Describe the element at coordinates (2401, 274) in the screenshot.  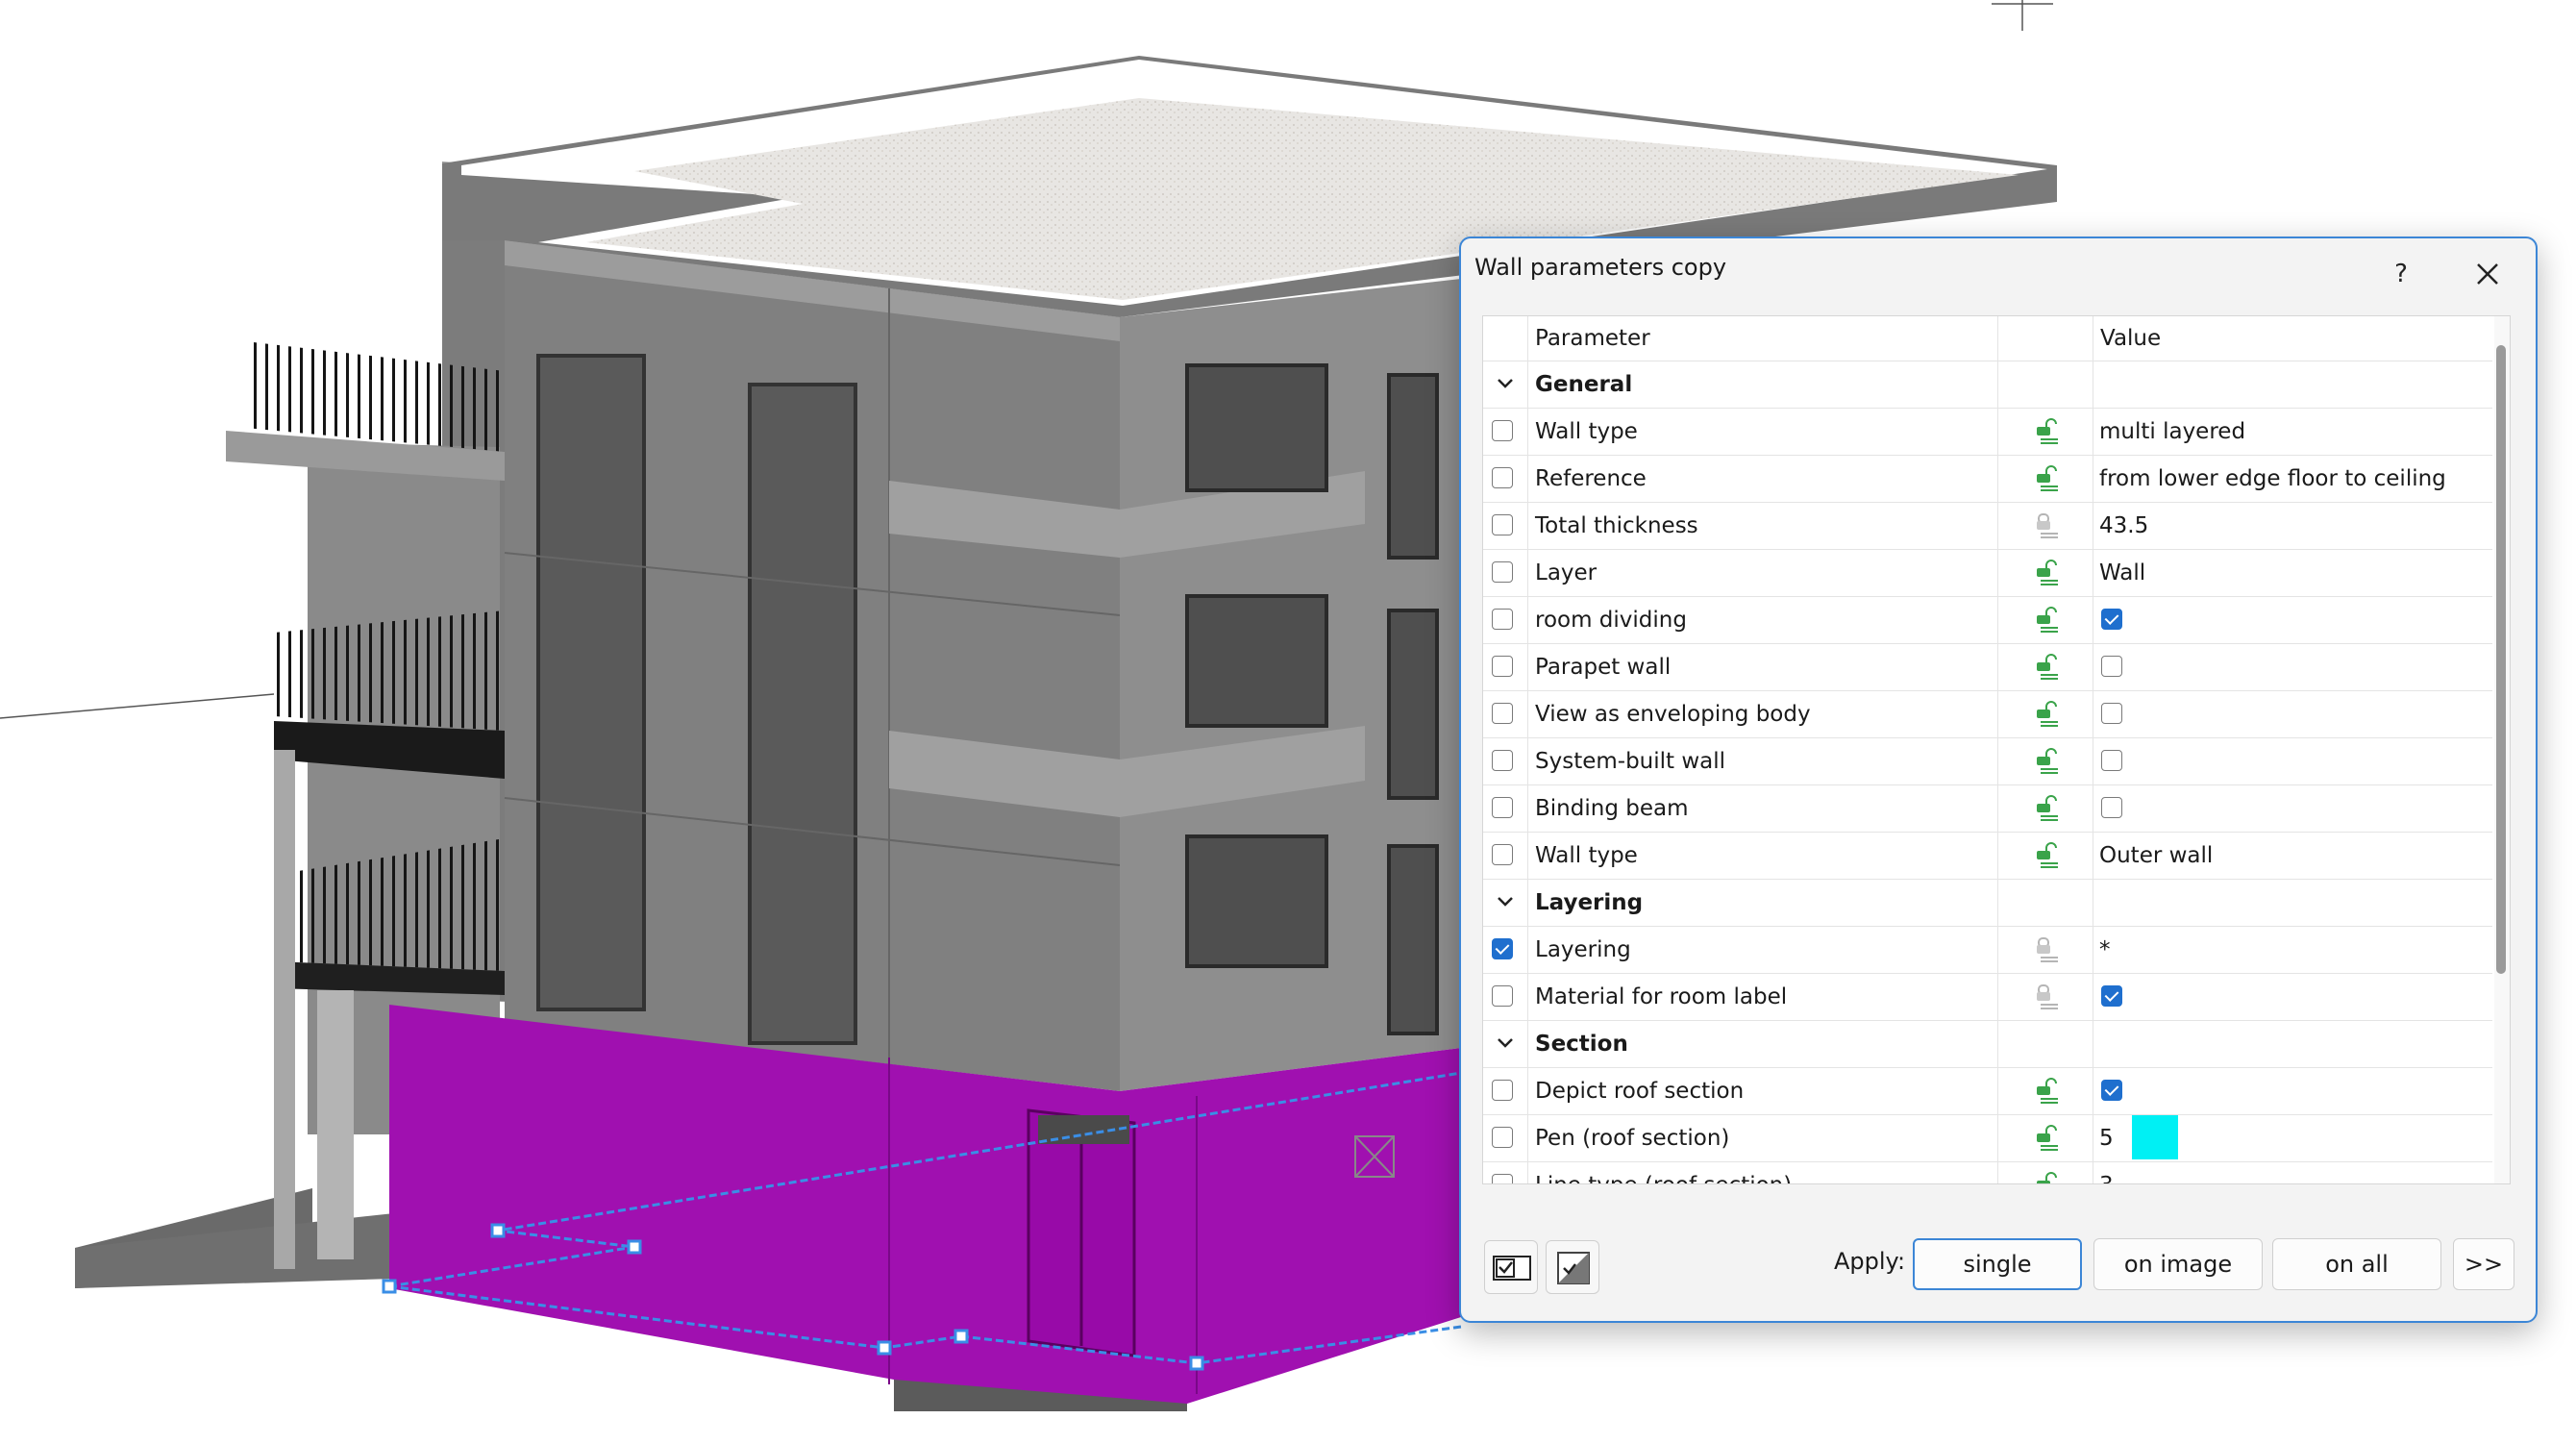
I see `help-button: ?` at that location.